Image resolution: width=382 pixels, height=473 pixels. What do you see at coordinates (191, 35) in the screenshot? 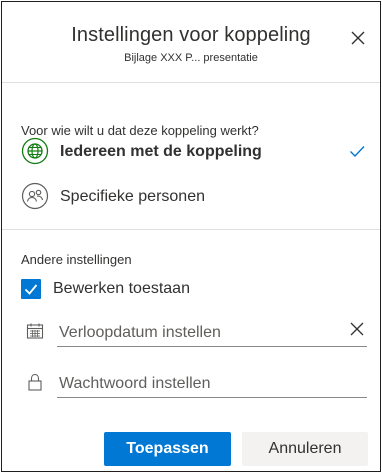
I see `dialog-title: Instellingen voor koppeling` at bounding box center [191, 35].